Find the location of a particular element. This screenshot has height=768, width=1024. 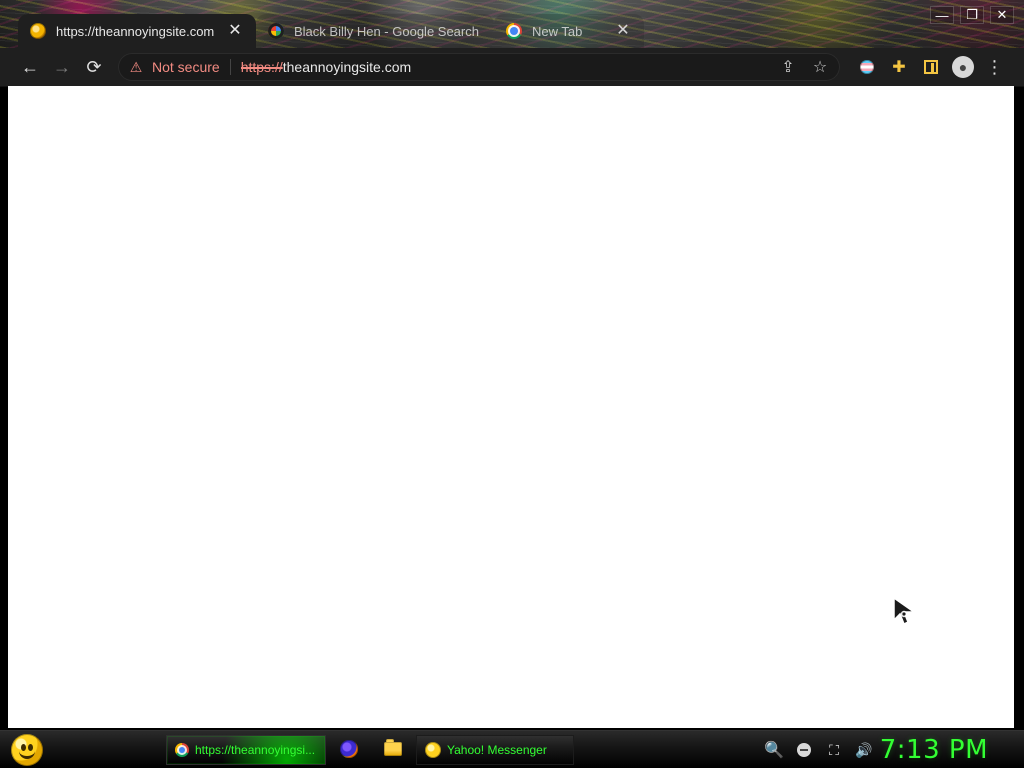

tab-google-search: Black Billy Hen - Google Search is located at coordinates (375, 31).